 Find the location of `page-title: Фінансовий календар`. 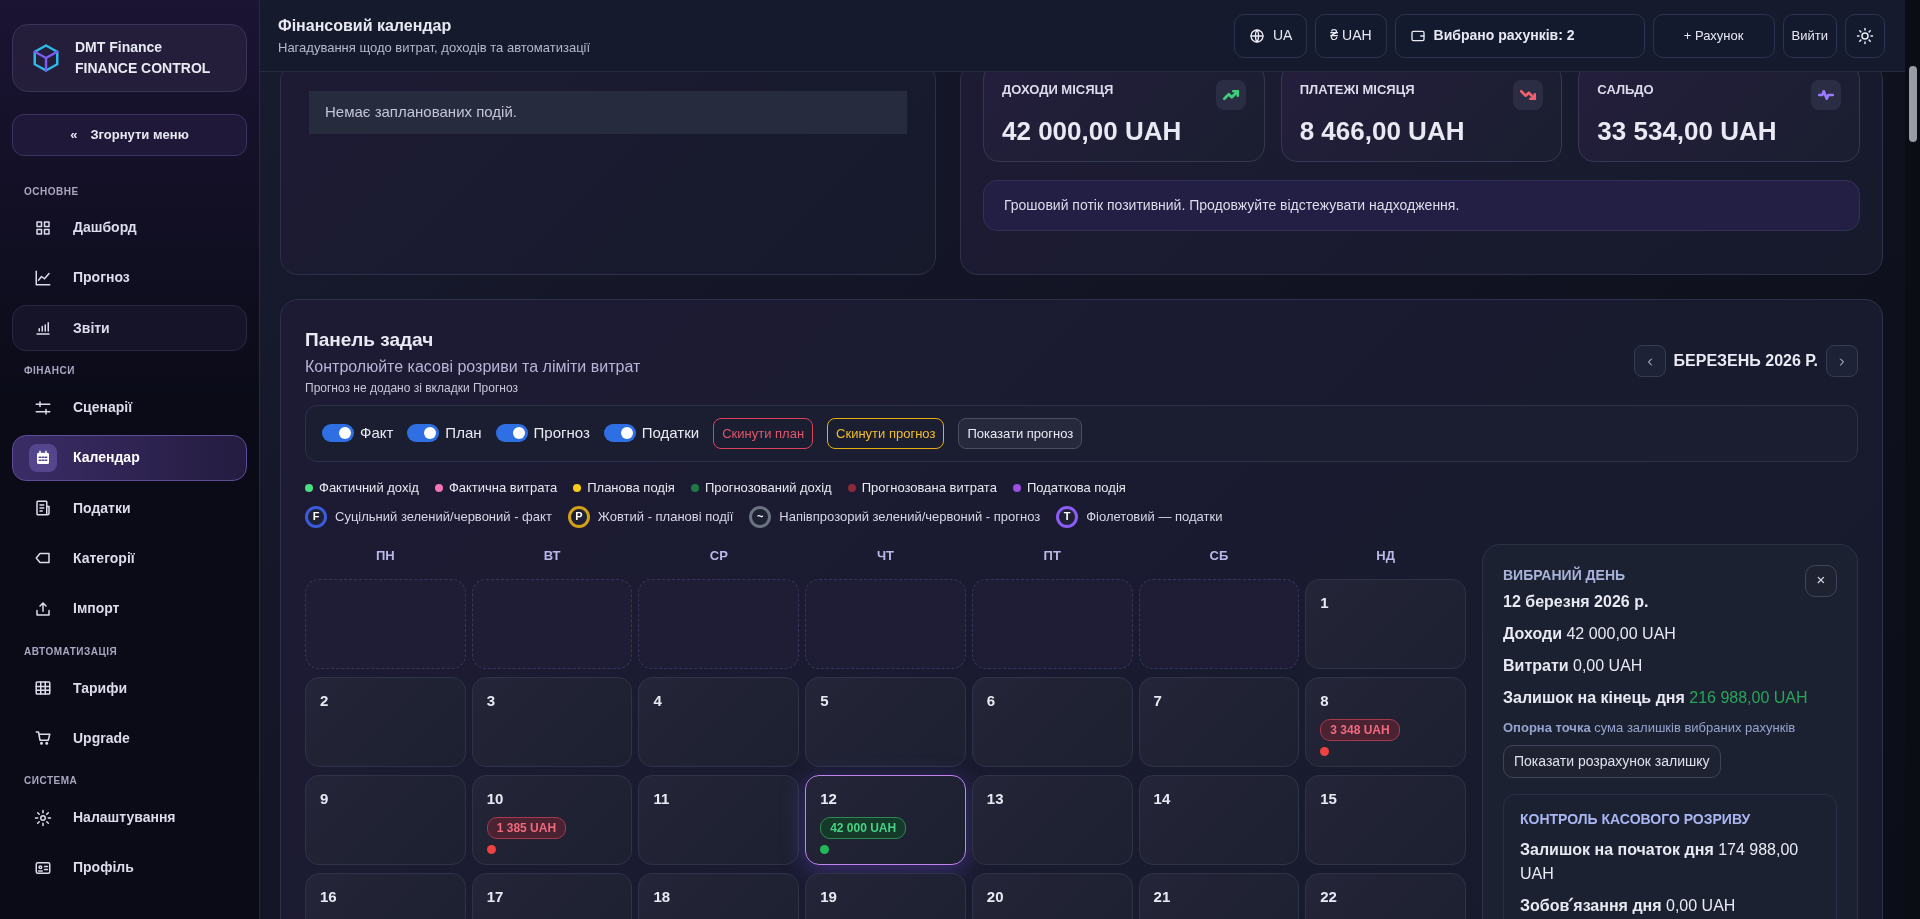

page-title: Фінансовий календар is located at coordinates (365, 25).